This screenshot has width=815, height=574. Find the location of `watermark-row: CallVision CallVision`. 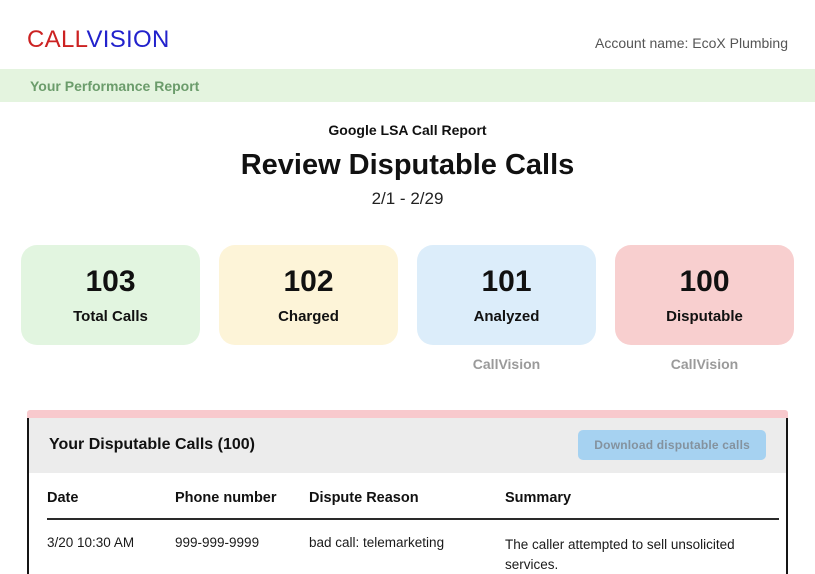

watermark-row: CallVision CallVision is located at coordinates (407, 364).